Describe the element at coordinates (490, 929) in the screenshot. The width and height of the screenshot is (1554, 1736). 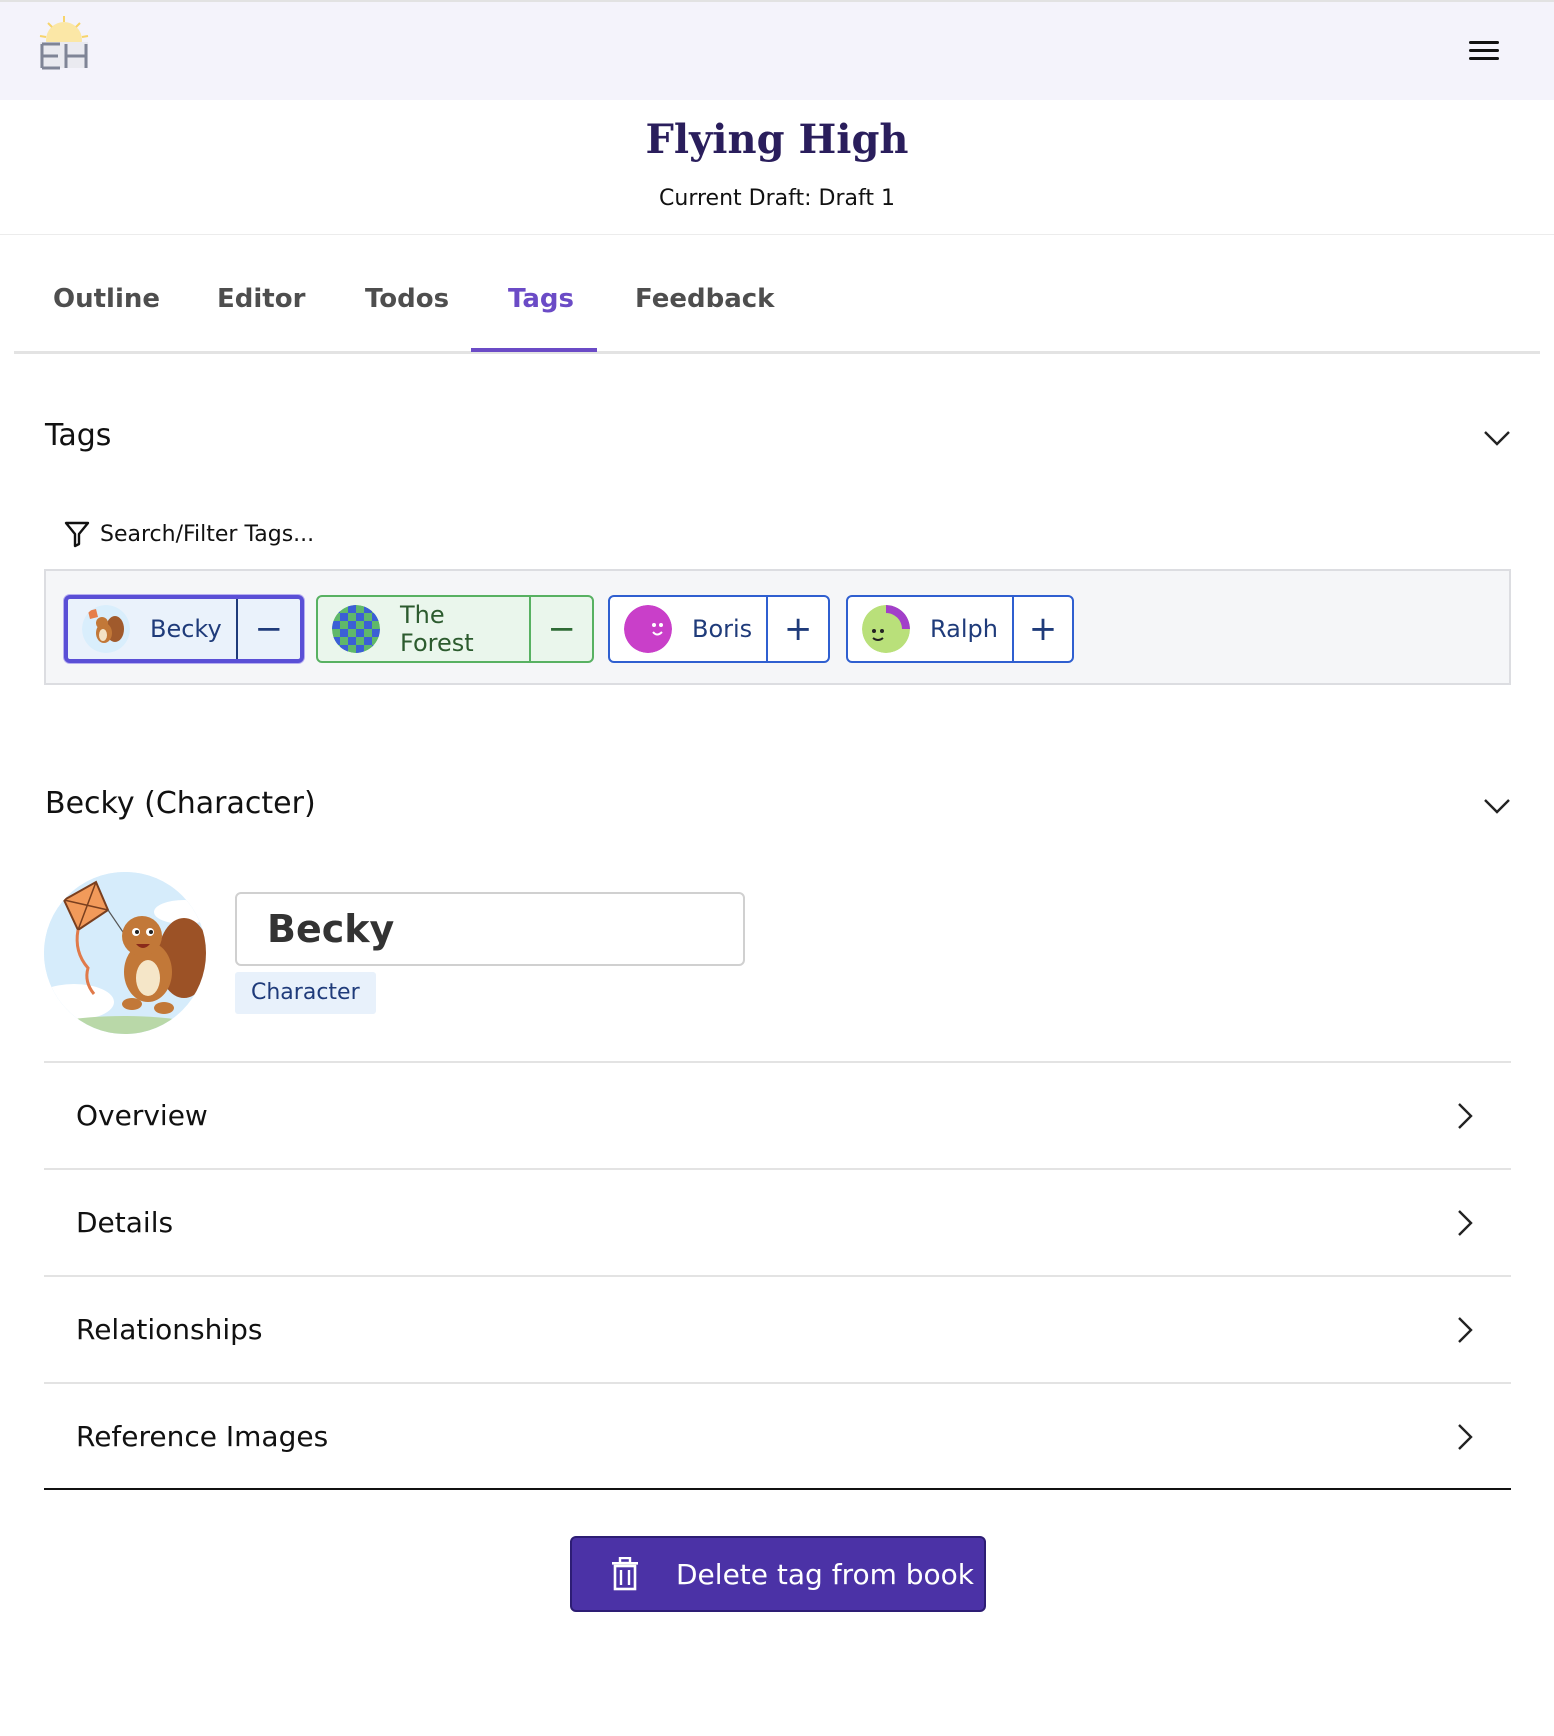
I see `tag-name-input` at that location.